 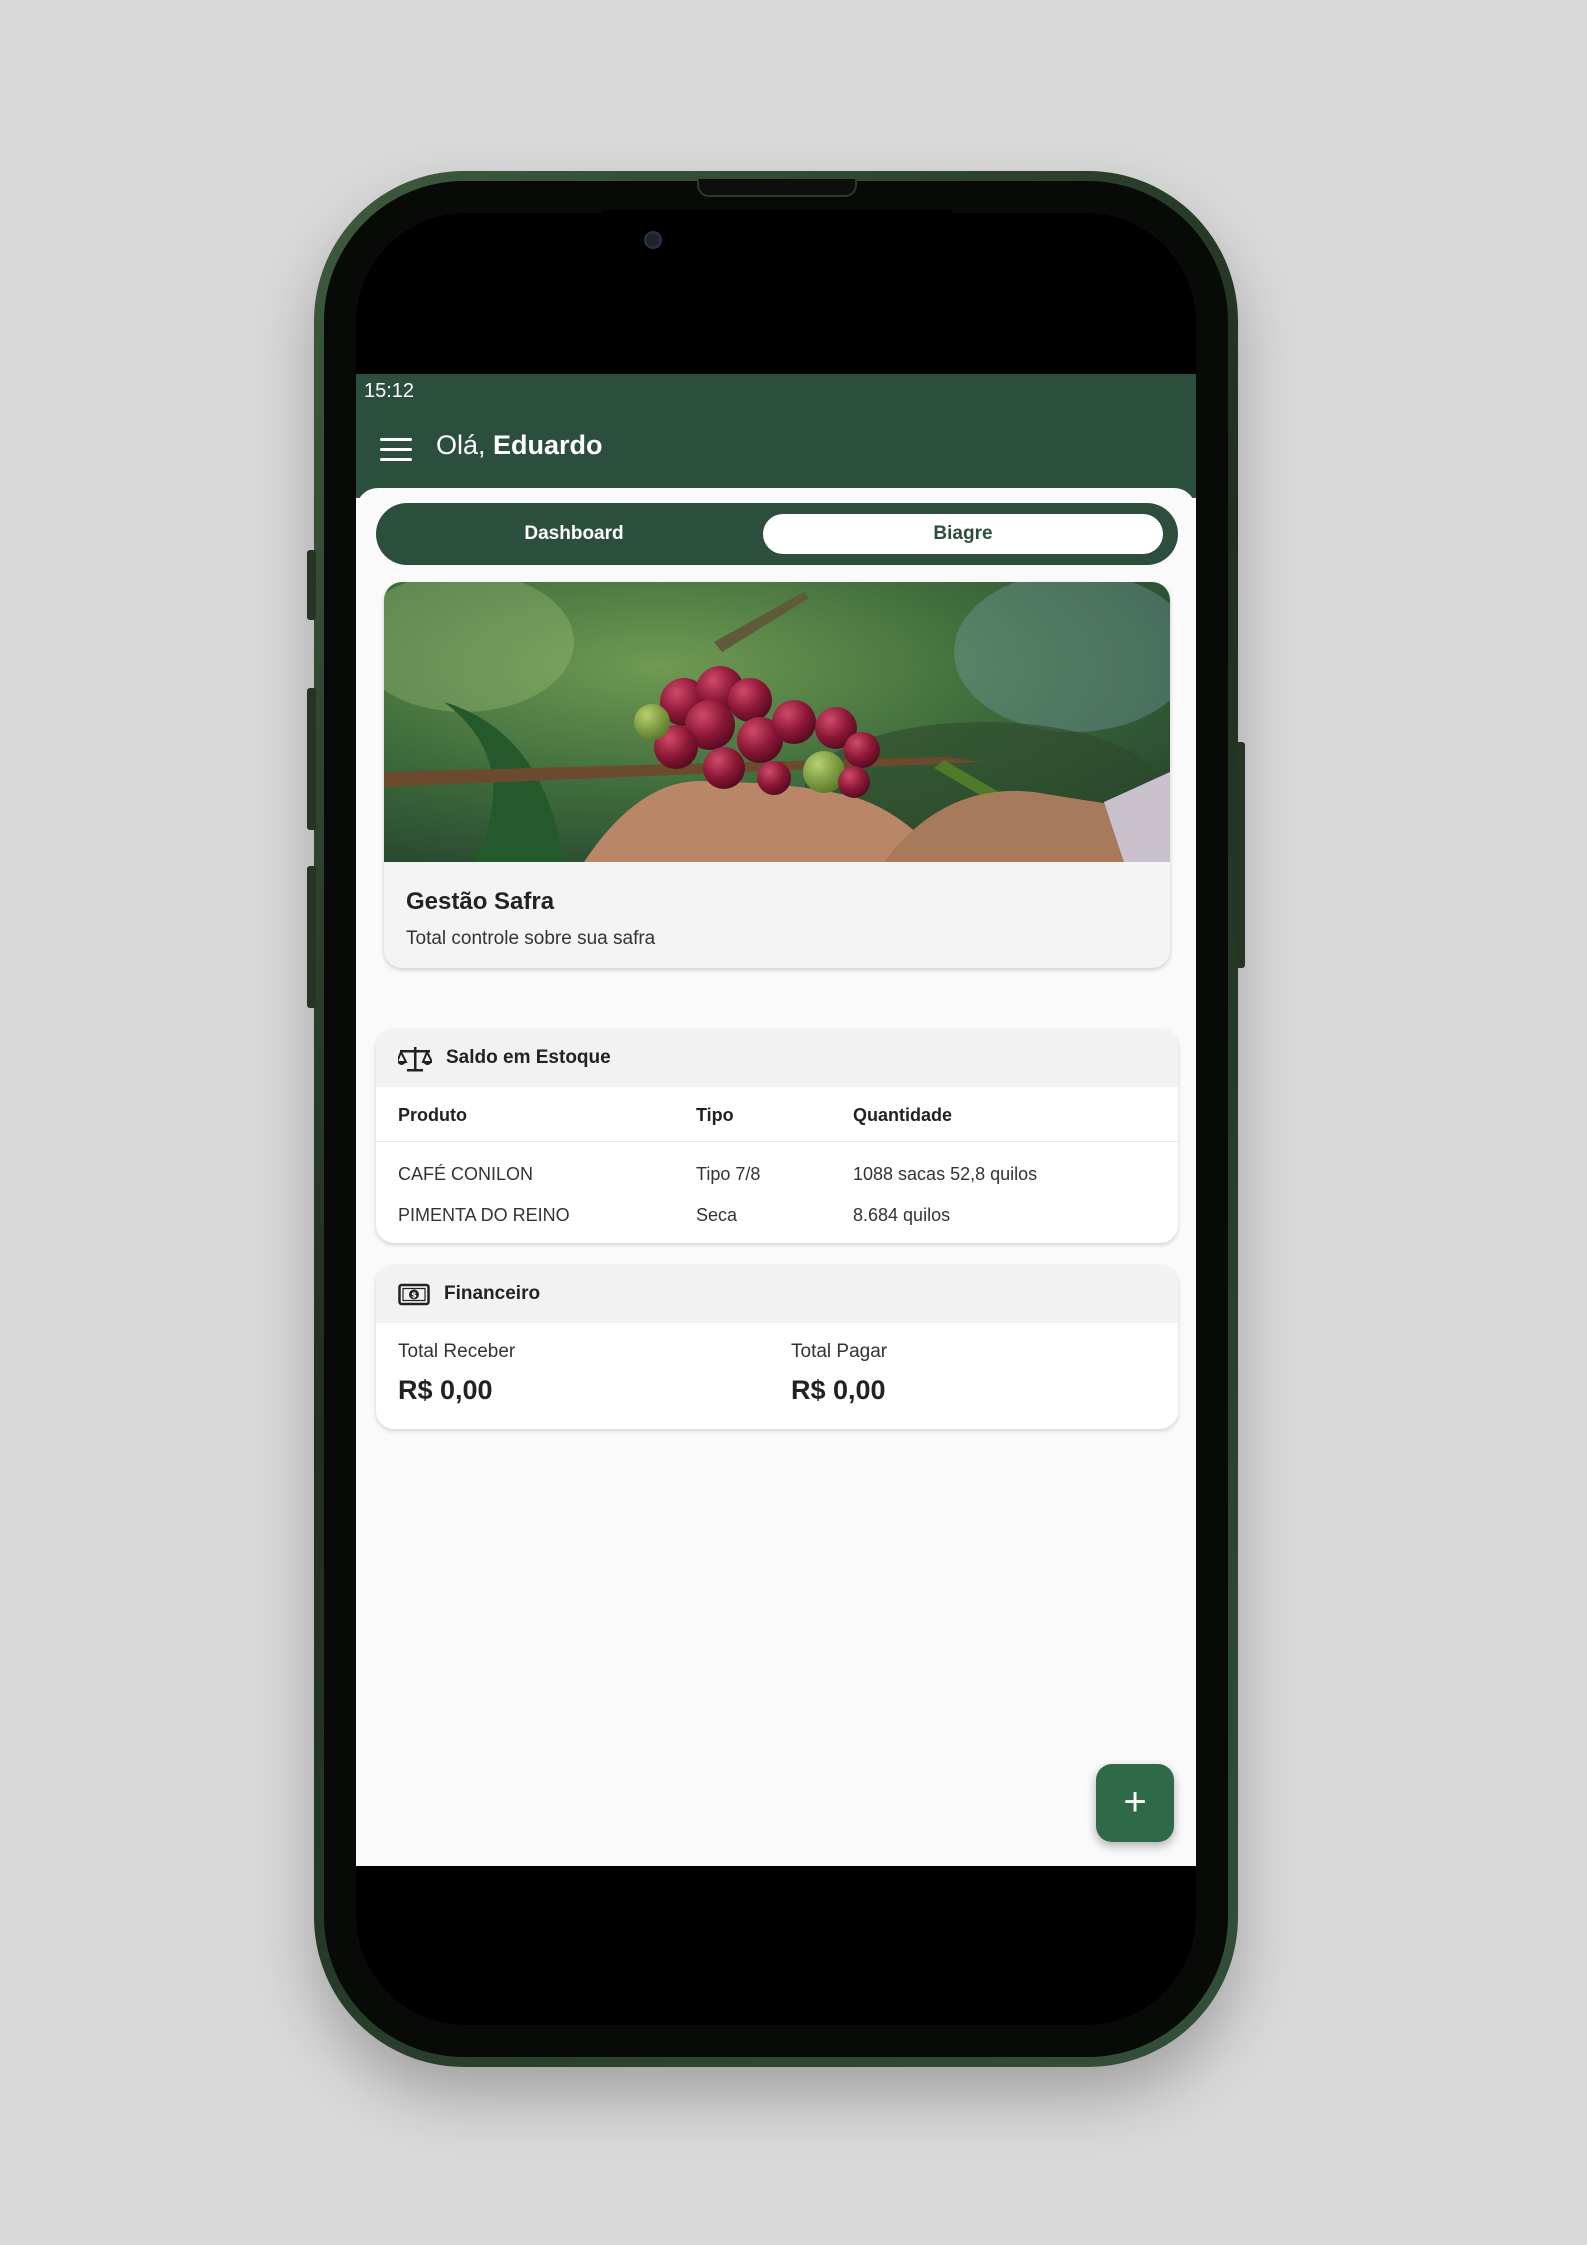 What do you see at coordinates (445, 1390) in the screenshot?
I see `total-receber-value: R$ 0,00` at bounding box center [445, 1390].